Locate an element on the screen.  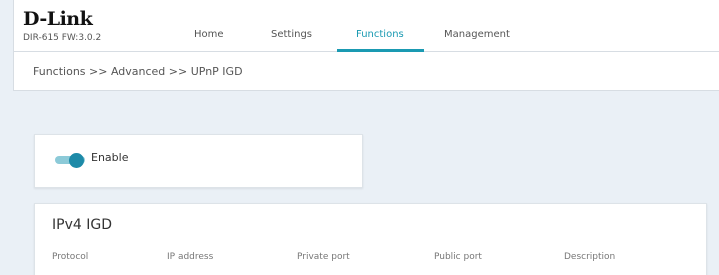
col-description: Description is located at coordinates (590, 257).